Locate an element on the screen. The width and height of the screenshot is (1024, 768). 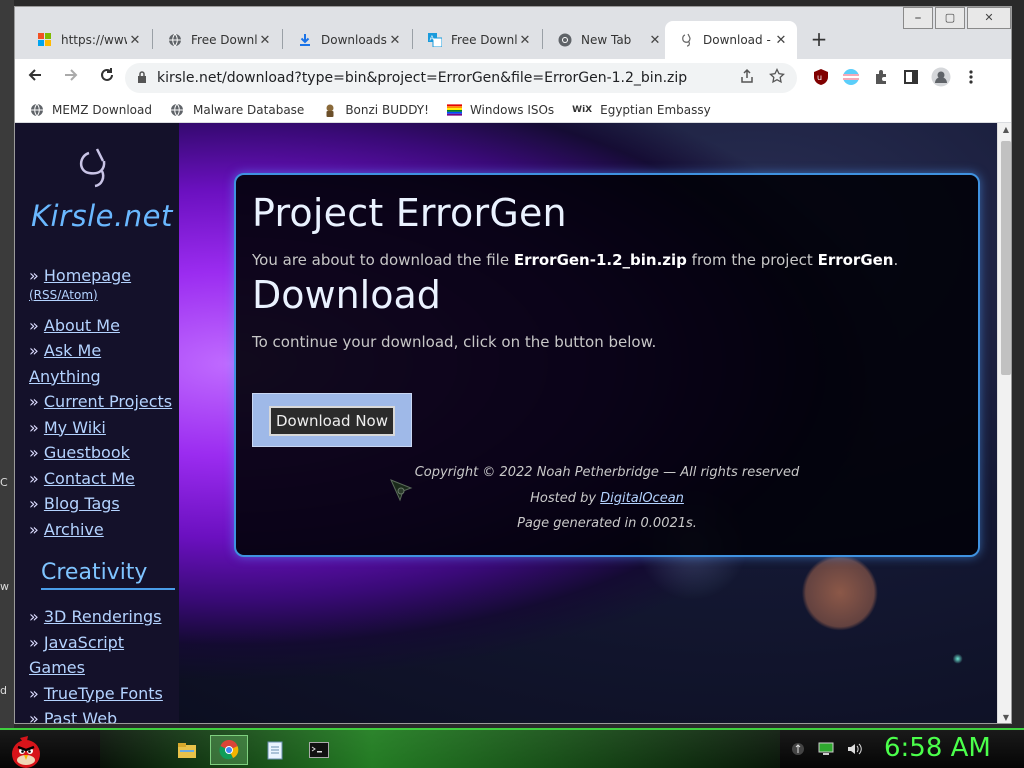
file-explorer-icon is located at coordinates (187, 750).